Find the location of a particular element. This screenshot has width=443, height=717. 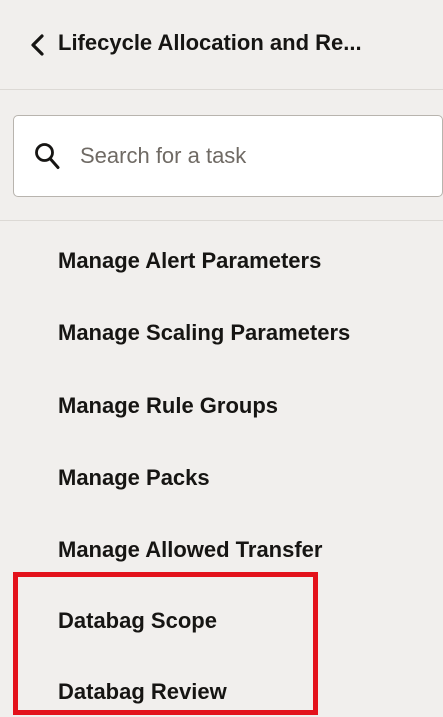

task-manage-packs: Manage Packs is located at coordinates (134, 478).